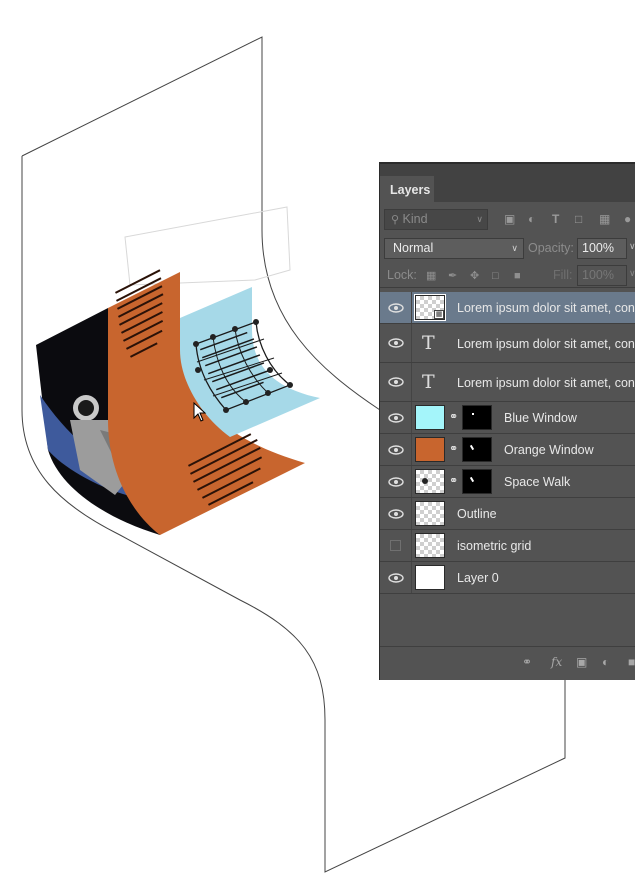 This screenshot has width=635, height=886. I want to click on panel-footer: ⚭ fx ▣ ◐ ■, so click(507, 663).